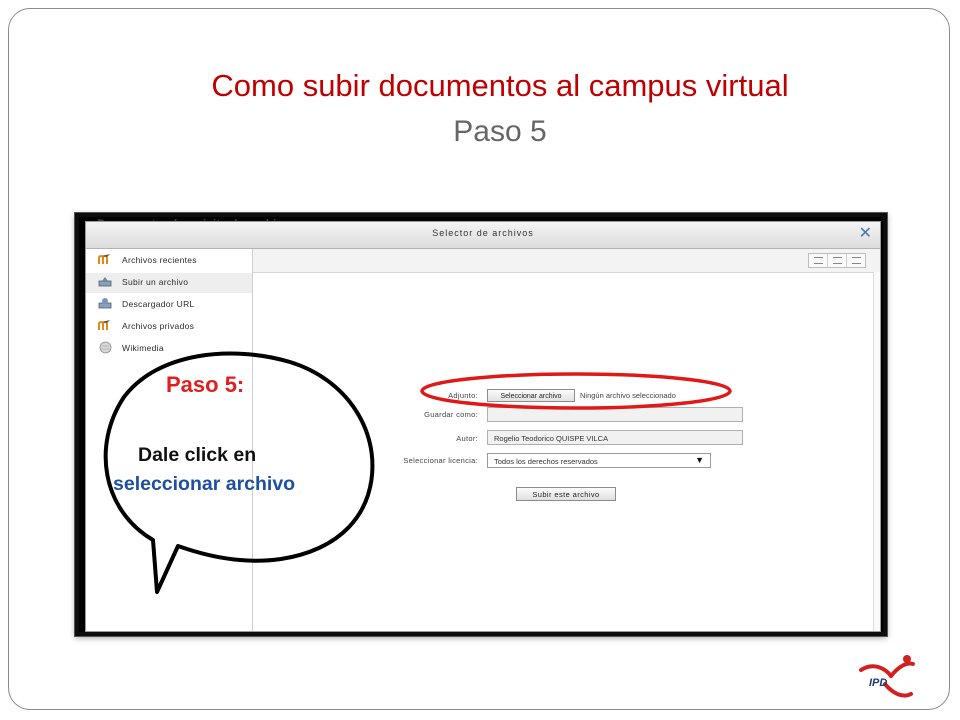 This screenshot has height=720, width=960. Describe the element at coordinates (197, 455) in the screenshot. I see `callout-line1: Dale click en` at that location.